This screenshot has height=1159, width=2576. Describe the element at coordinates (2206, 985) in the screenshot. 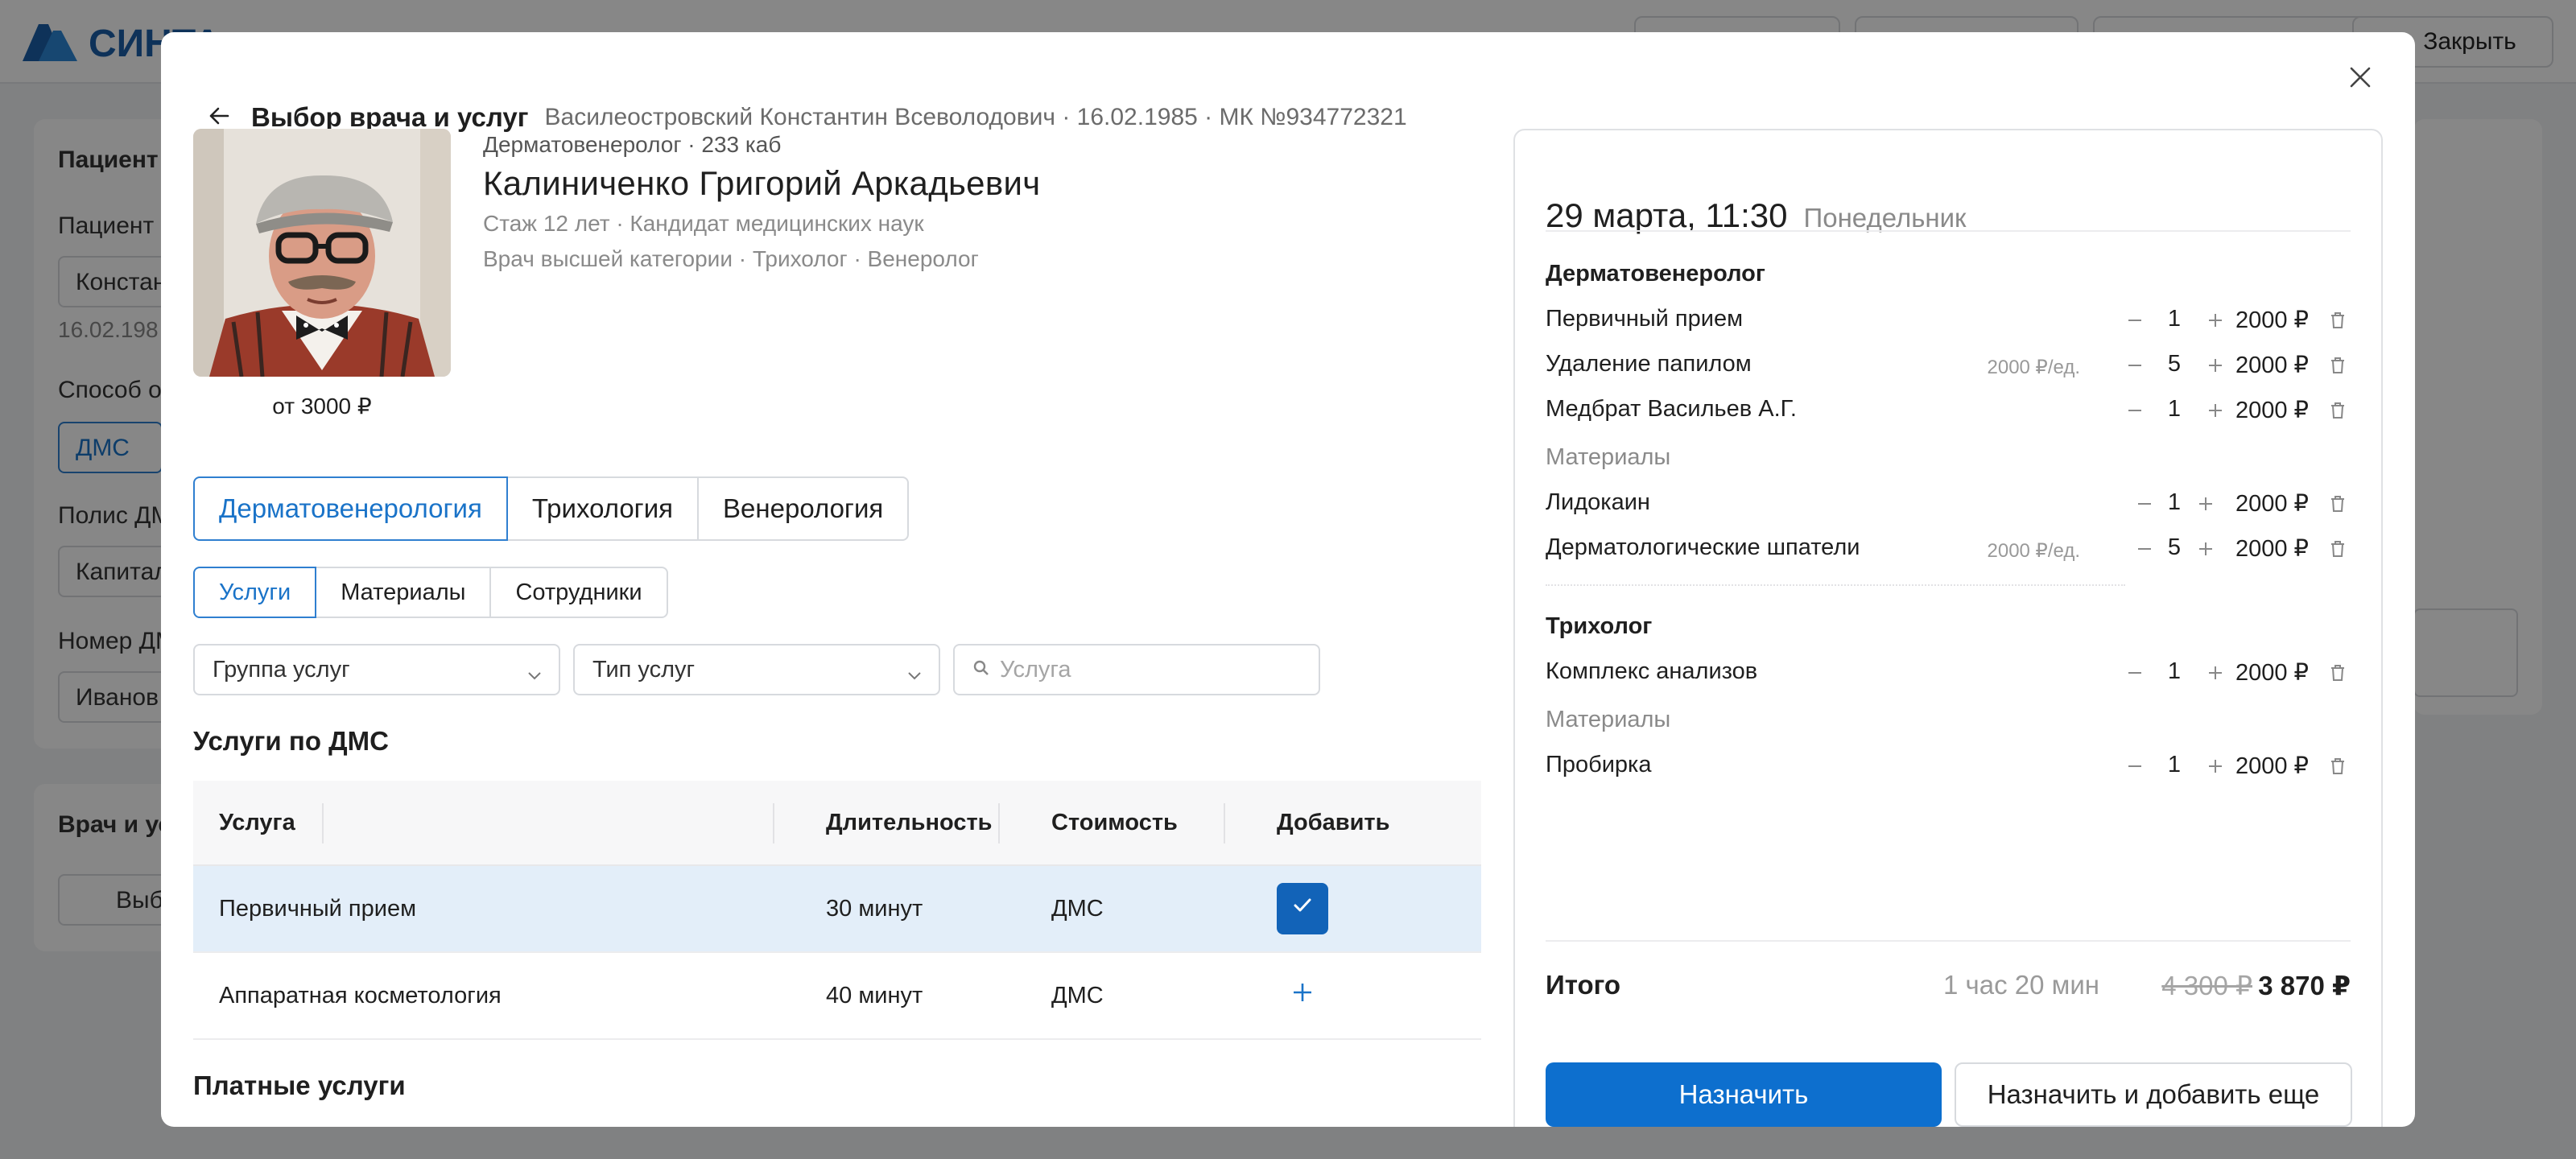

I see `total-old-price: 4 300 ₽` at that location.